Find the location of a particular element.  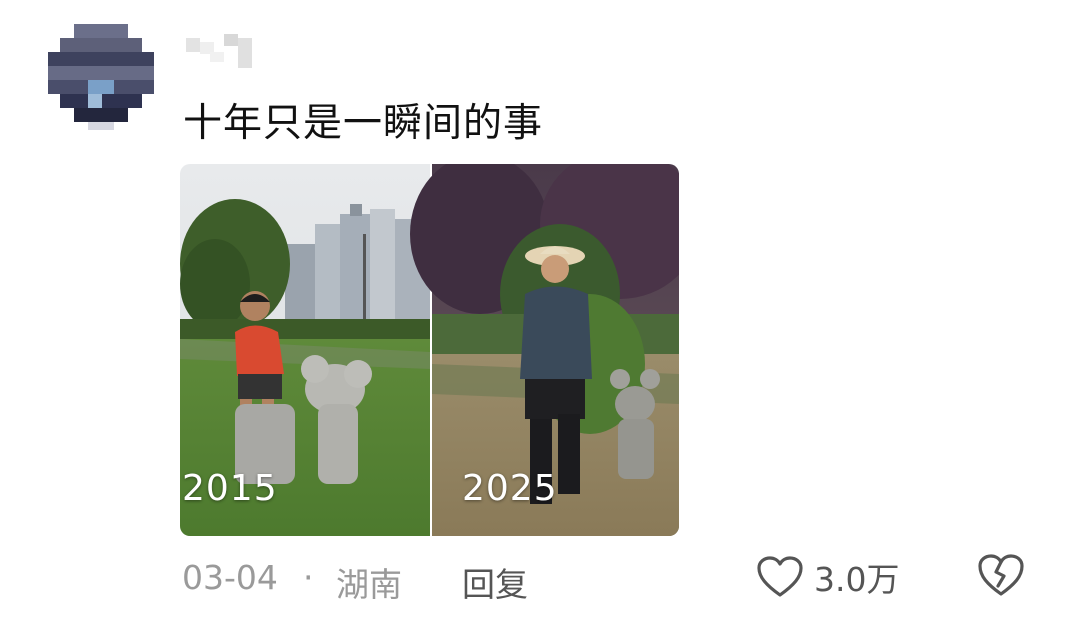

username-blur-image is located at coordinates (219, 51).